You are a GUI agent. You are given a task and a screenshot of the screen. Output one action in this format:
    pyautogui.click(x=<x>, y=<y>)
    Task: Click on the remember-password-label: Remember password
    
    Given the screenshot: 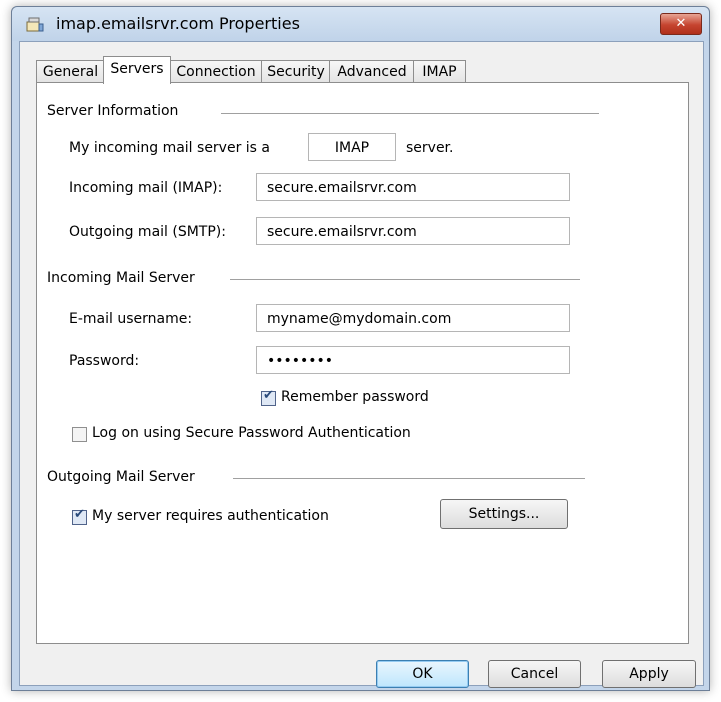 What is the action you would take?
    pyautogui.click(x=355, y=397)
    